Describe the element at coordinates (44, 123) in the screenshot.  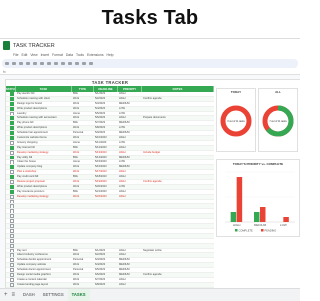
I see `task-cell: Pay phone bill` at that location.